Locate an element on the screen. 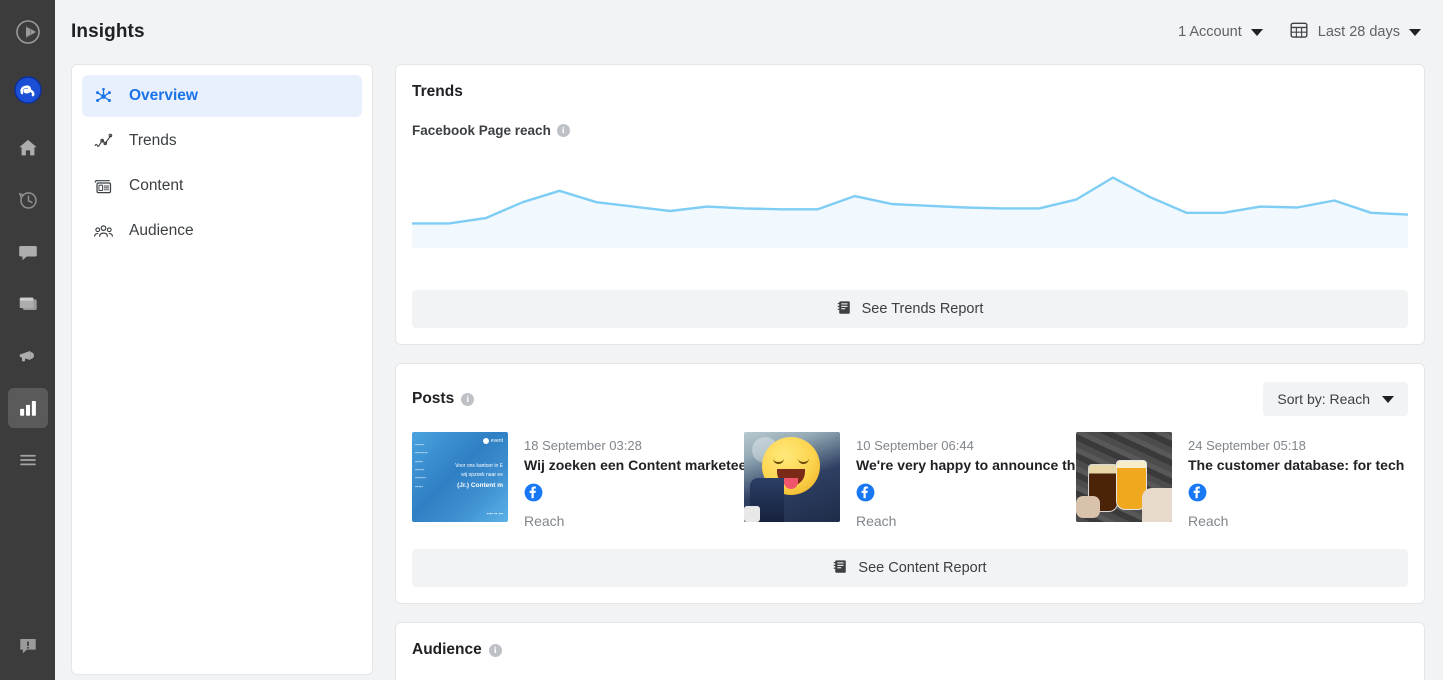 This screenshot has width=1443, height=680. sort-by-label: Sort by: Reach is located at coordinates (1323, 399).